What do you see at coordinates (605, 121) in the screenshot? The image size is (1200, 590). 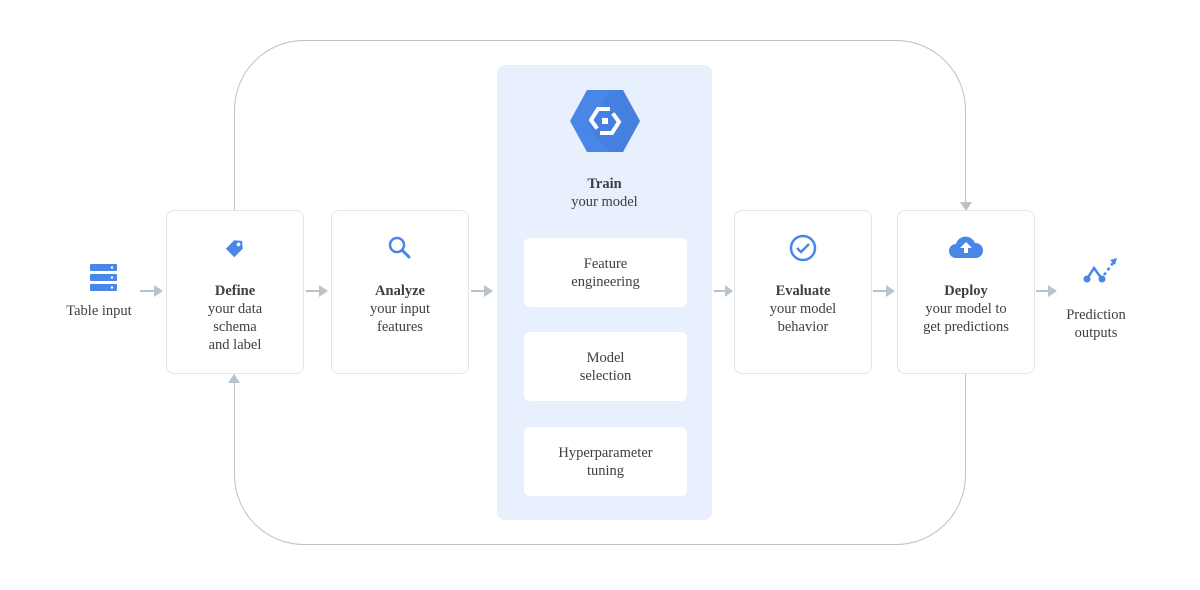 I see `automl-hexagon-icon` at bounding box center [605, 121].